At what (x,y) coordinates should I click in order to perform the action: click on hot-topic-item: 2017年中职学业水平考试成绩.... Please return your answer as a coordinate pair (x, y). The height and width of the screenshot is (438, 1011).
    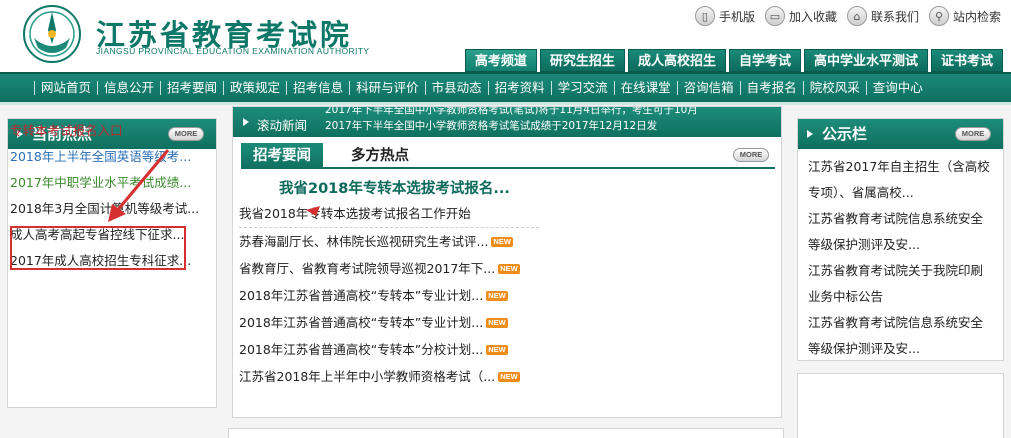
    Looking at the image, I should click on (108, 183).